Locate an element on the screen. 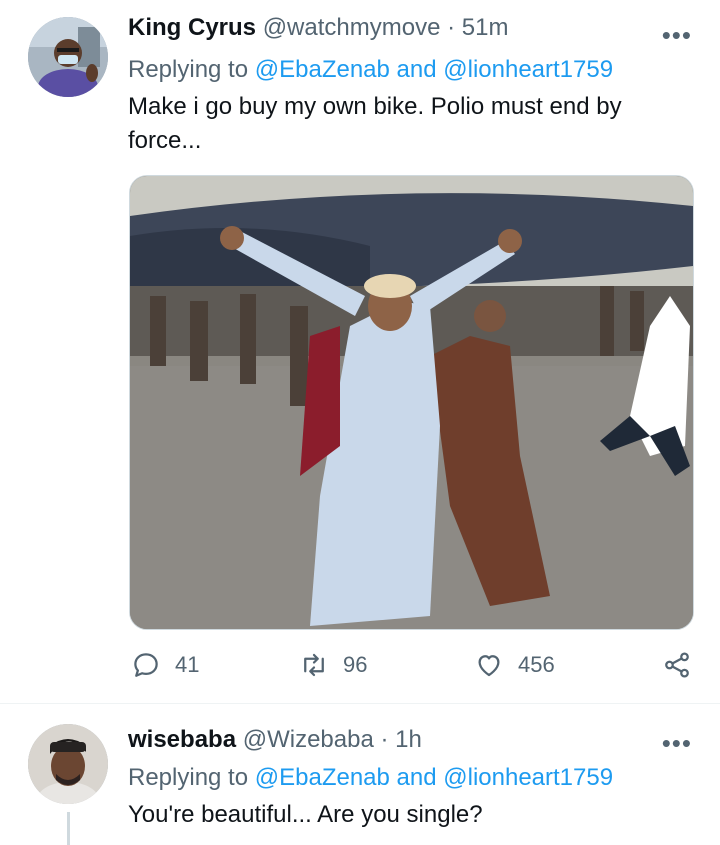 This screenshot has width=720, height=845. tweet-actions: 41 96 456 is located at coordinates (360, 668).